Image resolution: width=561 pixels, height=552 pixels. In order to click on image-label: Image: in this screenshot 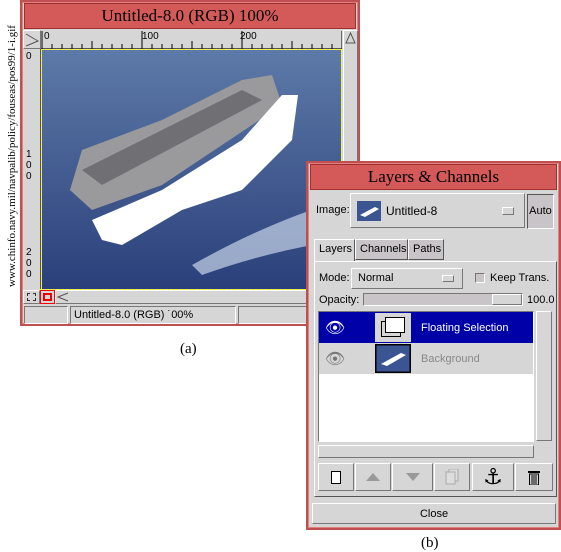, I will do `click(333, 210)`.